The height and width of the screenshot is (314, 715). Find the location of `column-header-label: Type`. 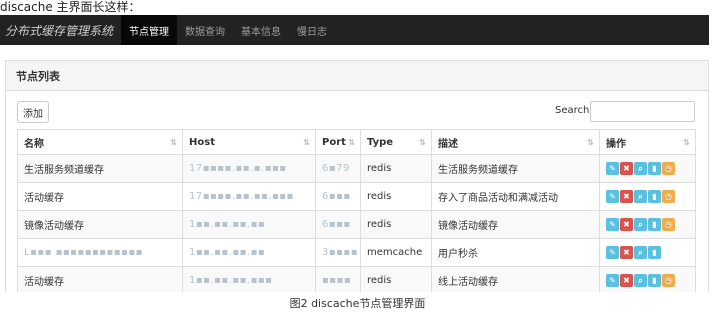

column-header-label: Type is located at coordinates (380, 142).